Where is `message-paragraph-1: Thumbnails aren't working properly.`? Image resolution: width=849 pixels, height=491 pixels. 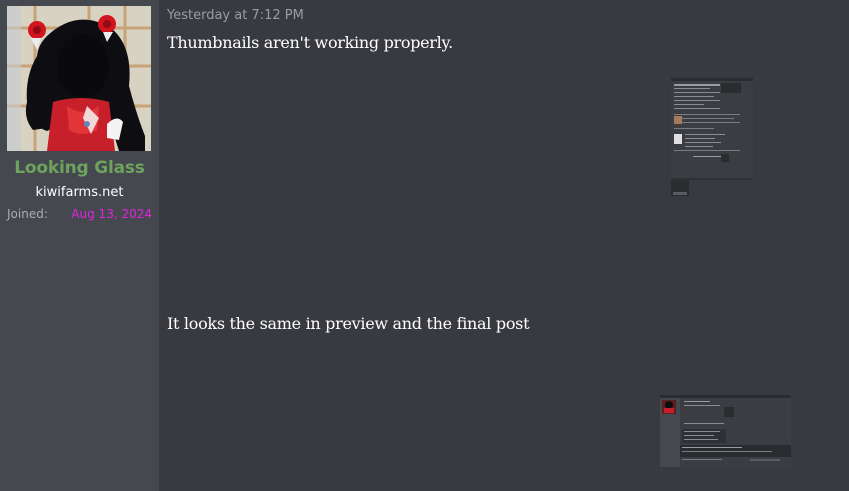 message-paragraph-1: Thumbnails aren't working properly. is located at coordinates (310, 42).